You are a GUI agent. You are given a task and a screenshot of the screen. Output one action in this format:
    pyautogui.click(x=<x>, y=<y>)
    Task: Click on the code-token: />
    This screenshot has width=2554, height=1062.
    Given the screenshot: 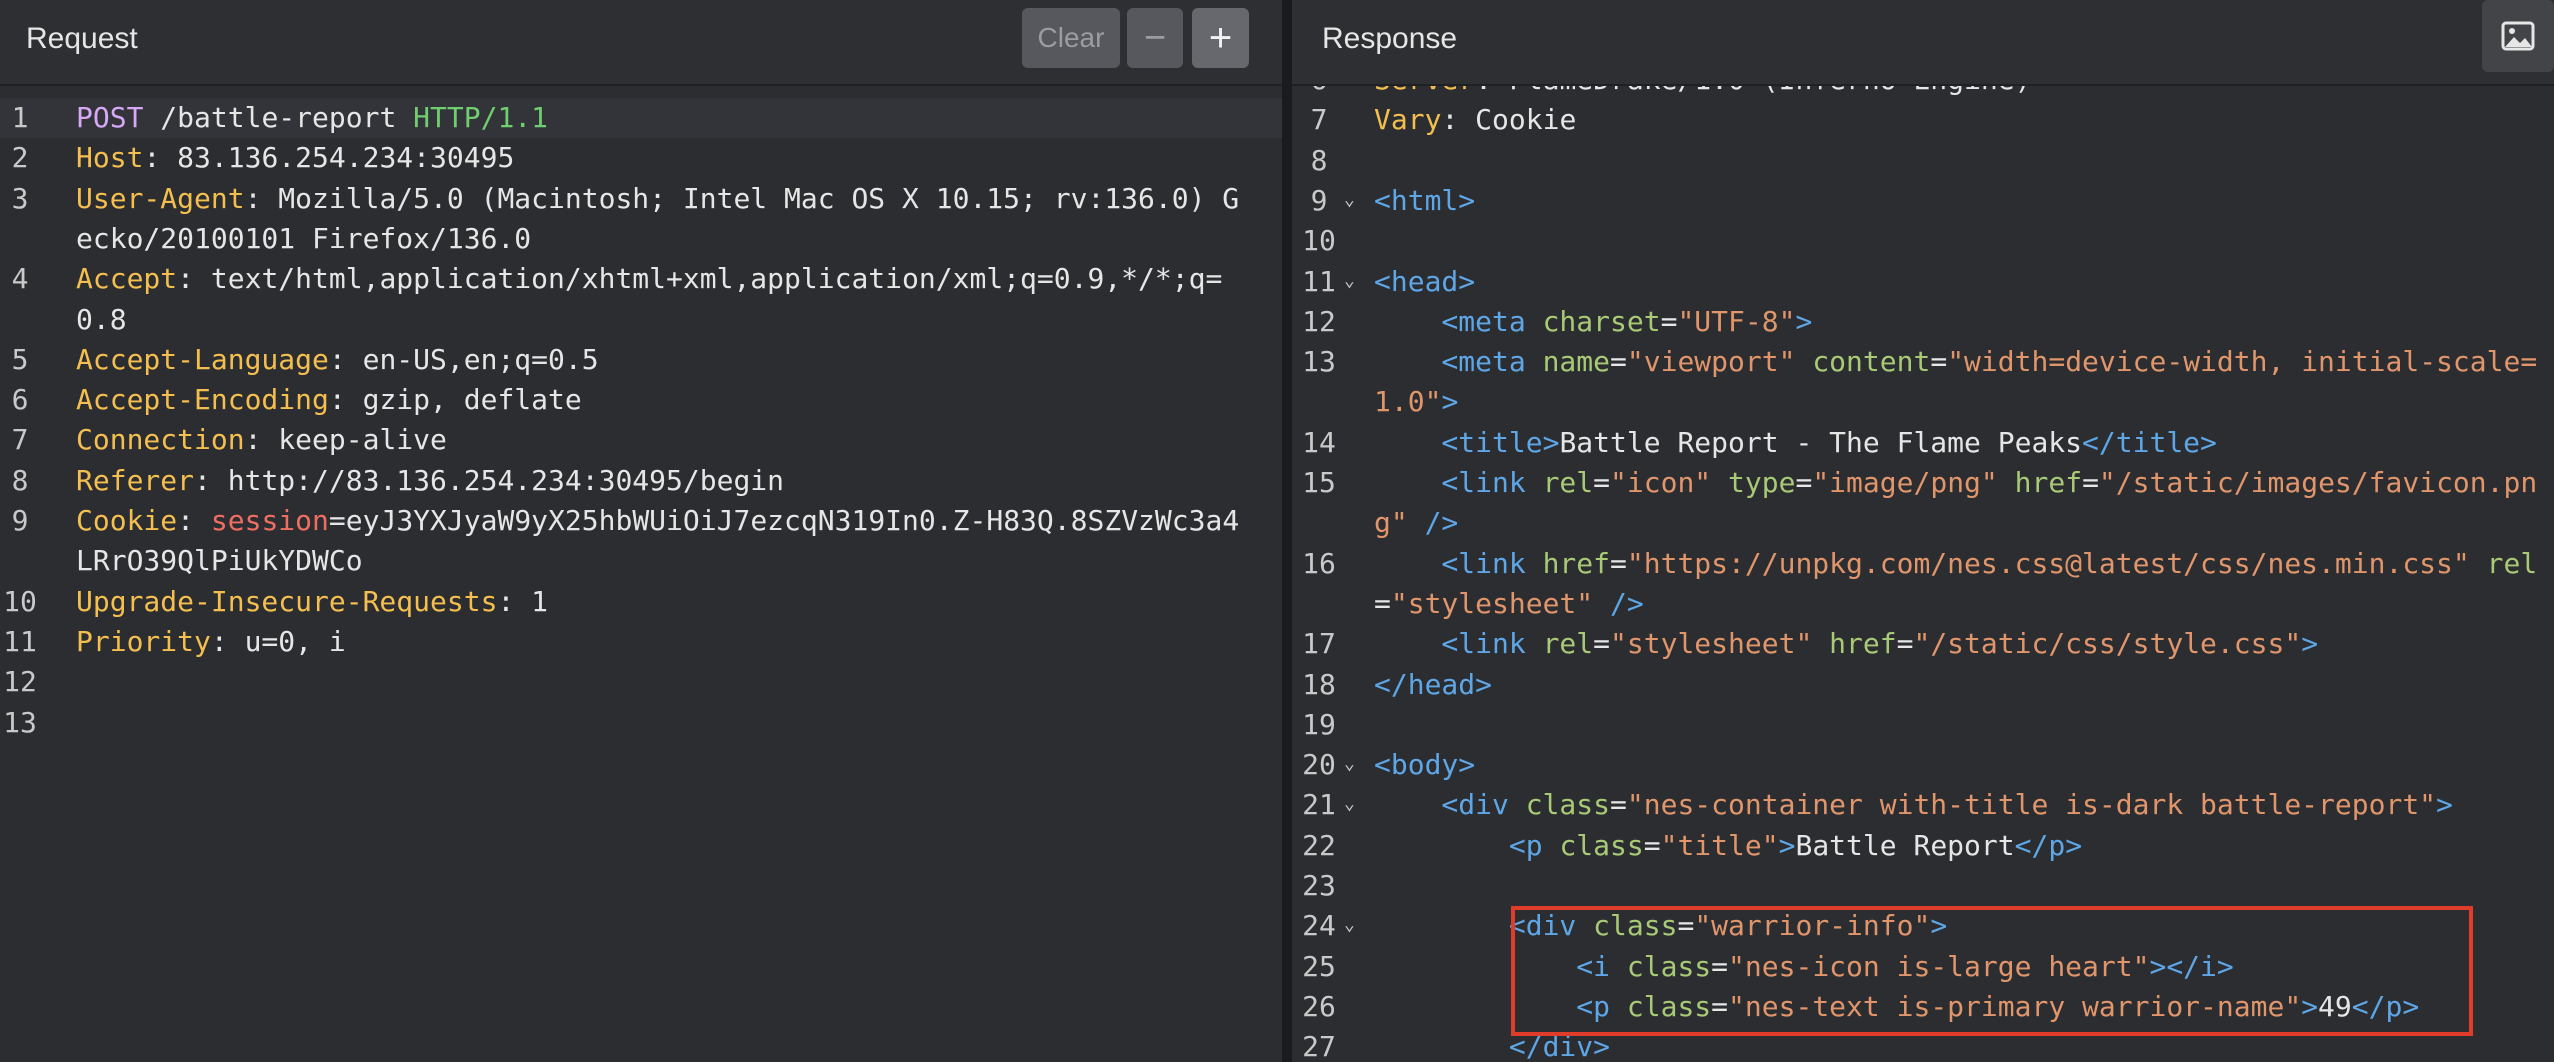 What is the action you would take?
    pyautogui.click(x=1433, y=523)
    